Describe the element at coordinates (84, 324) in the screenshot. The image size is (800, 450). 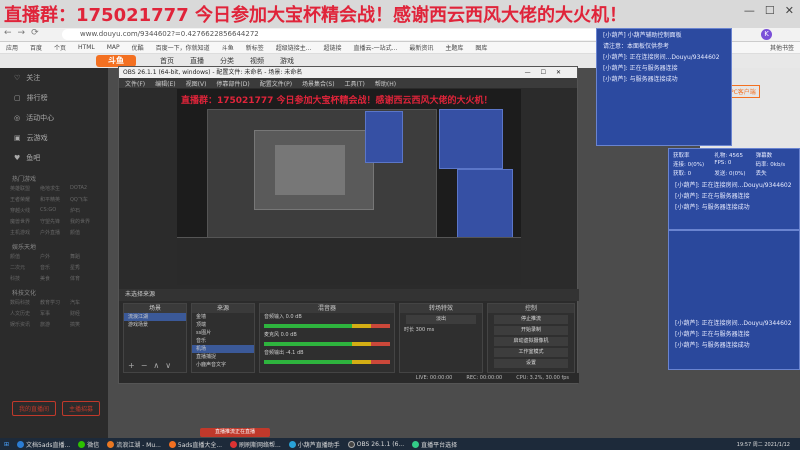
I see `category-link: 搞笑` at that location.